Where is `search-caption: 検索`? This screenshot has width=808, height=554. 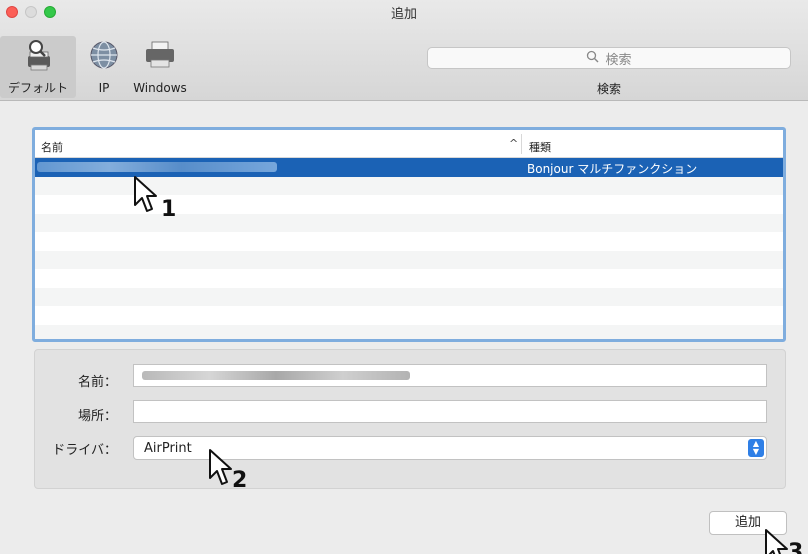
search-caption: 検索 is located at coordinates (608, 89).